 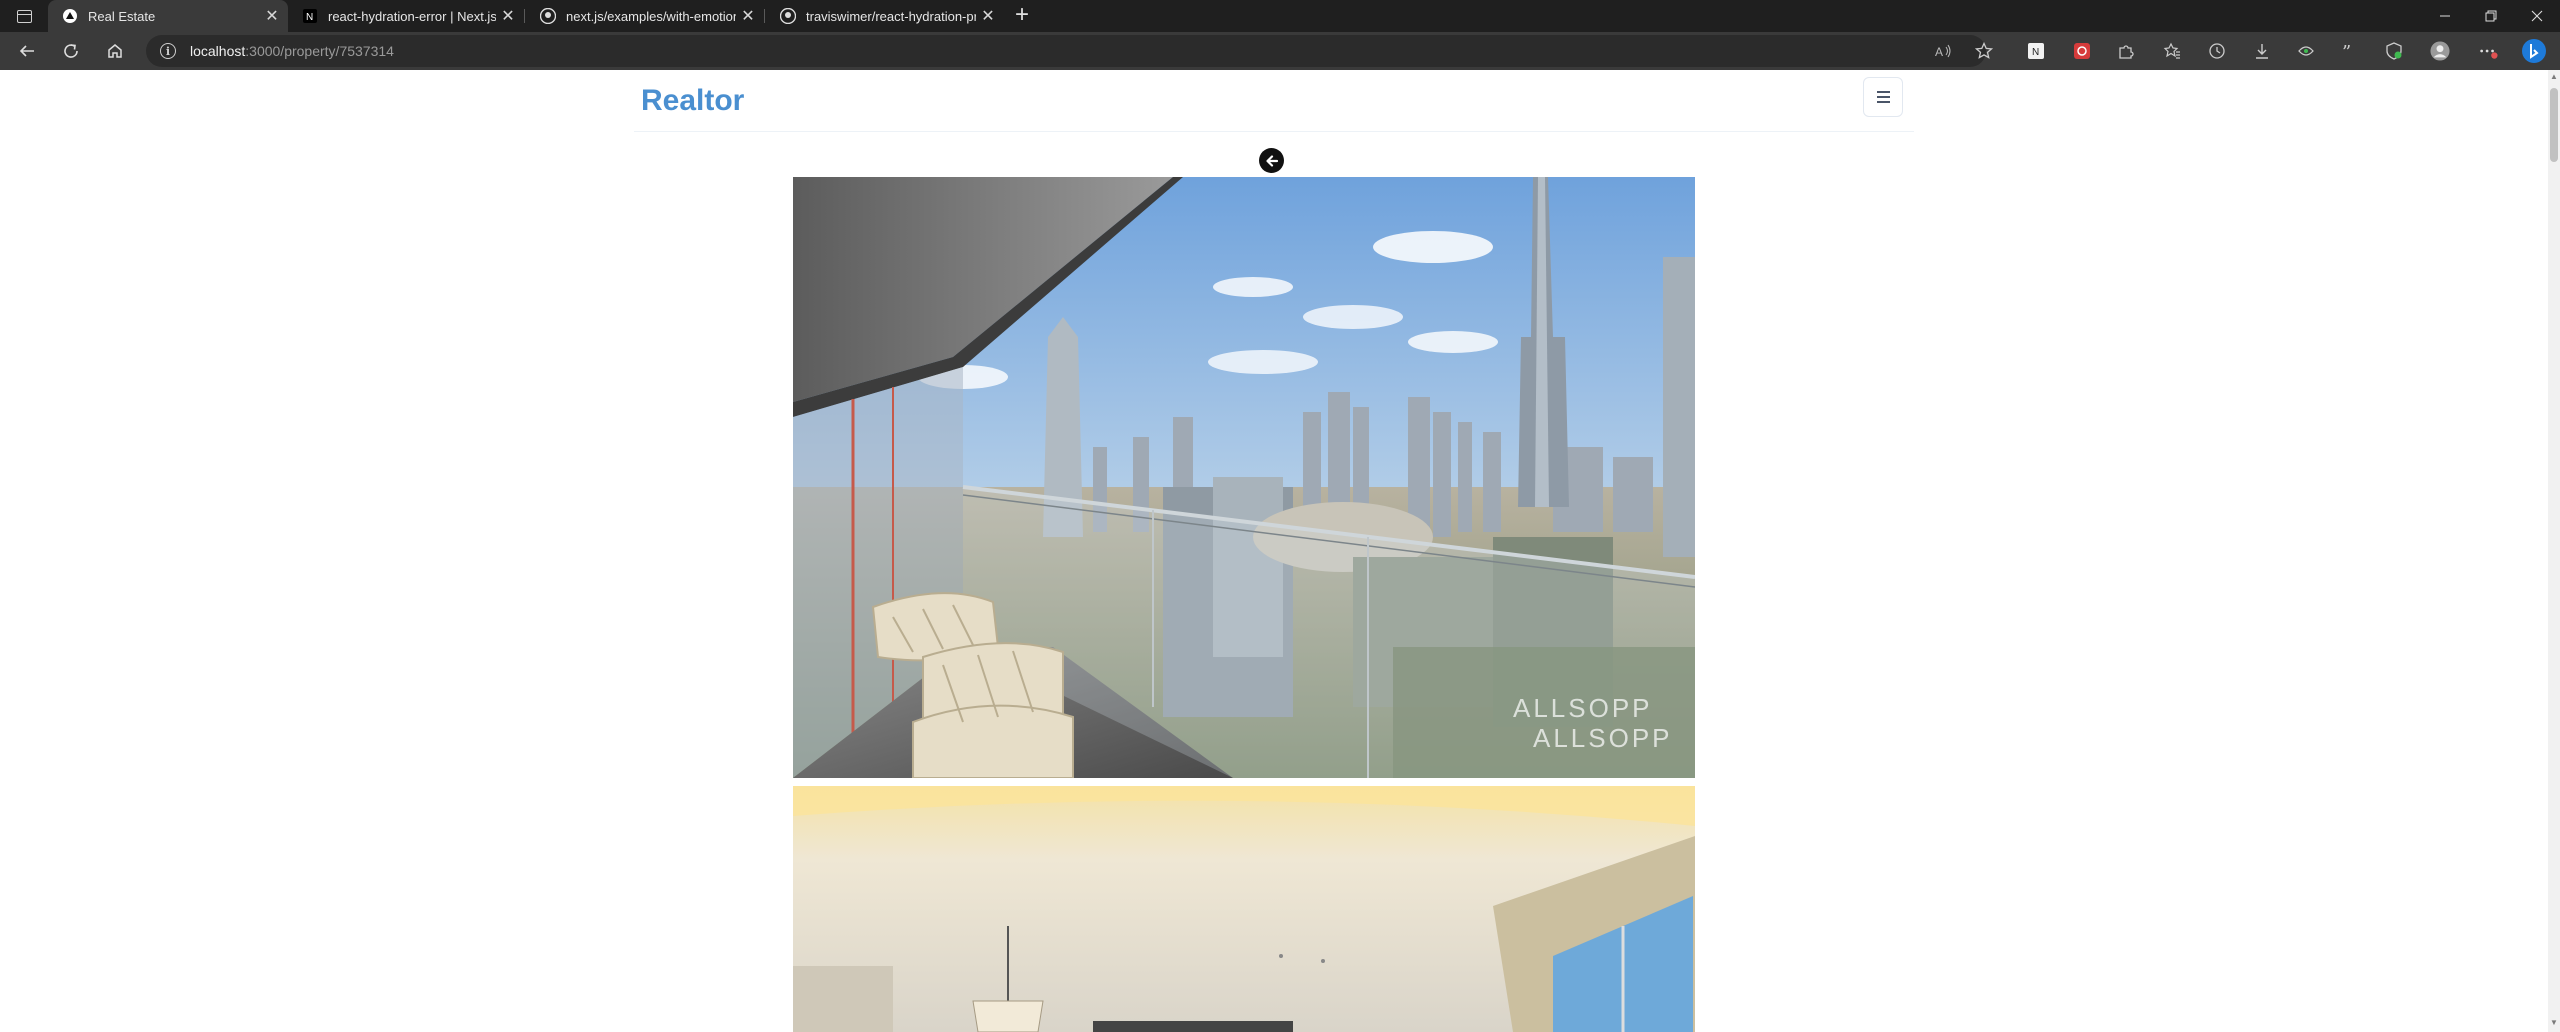 I want to click on read-aloud-icon: A, so click(x=1944, y=51).